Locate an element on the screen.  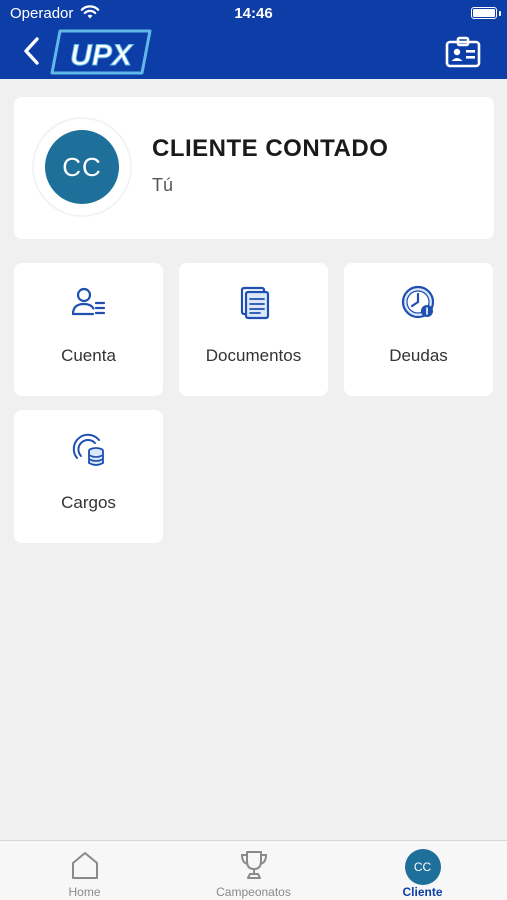
tab-bar: Home Campeonatos CC Cliente is located at coordinates (253, 870).